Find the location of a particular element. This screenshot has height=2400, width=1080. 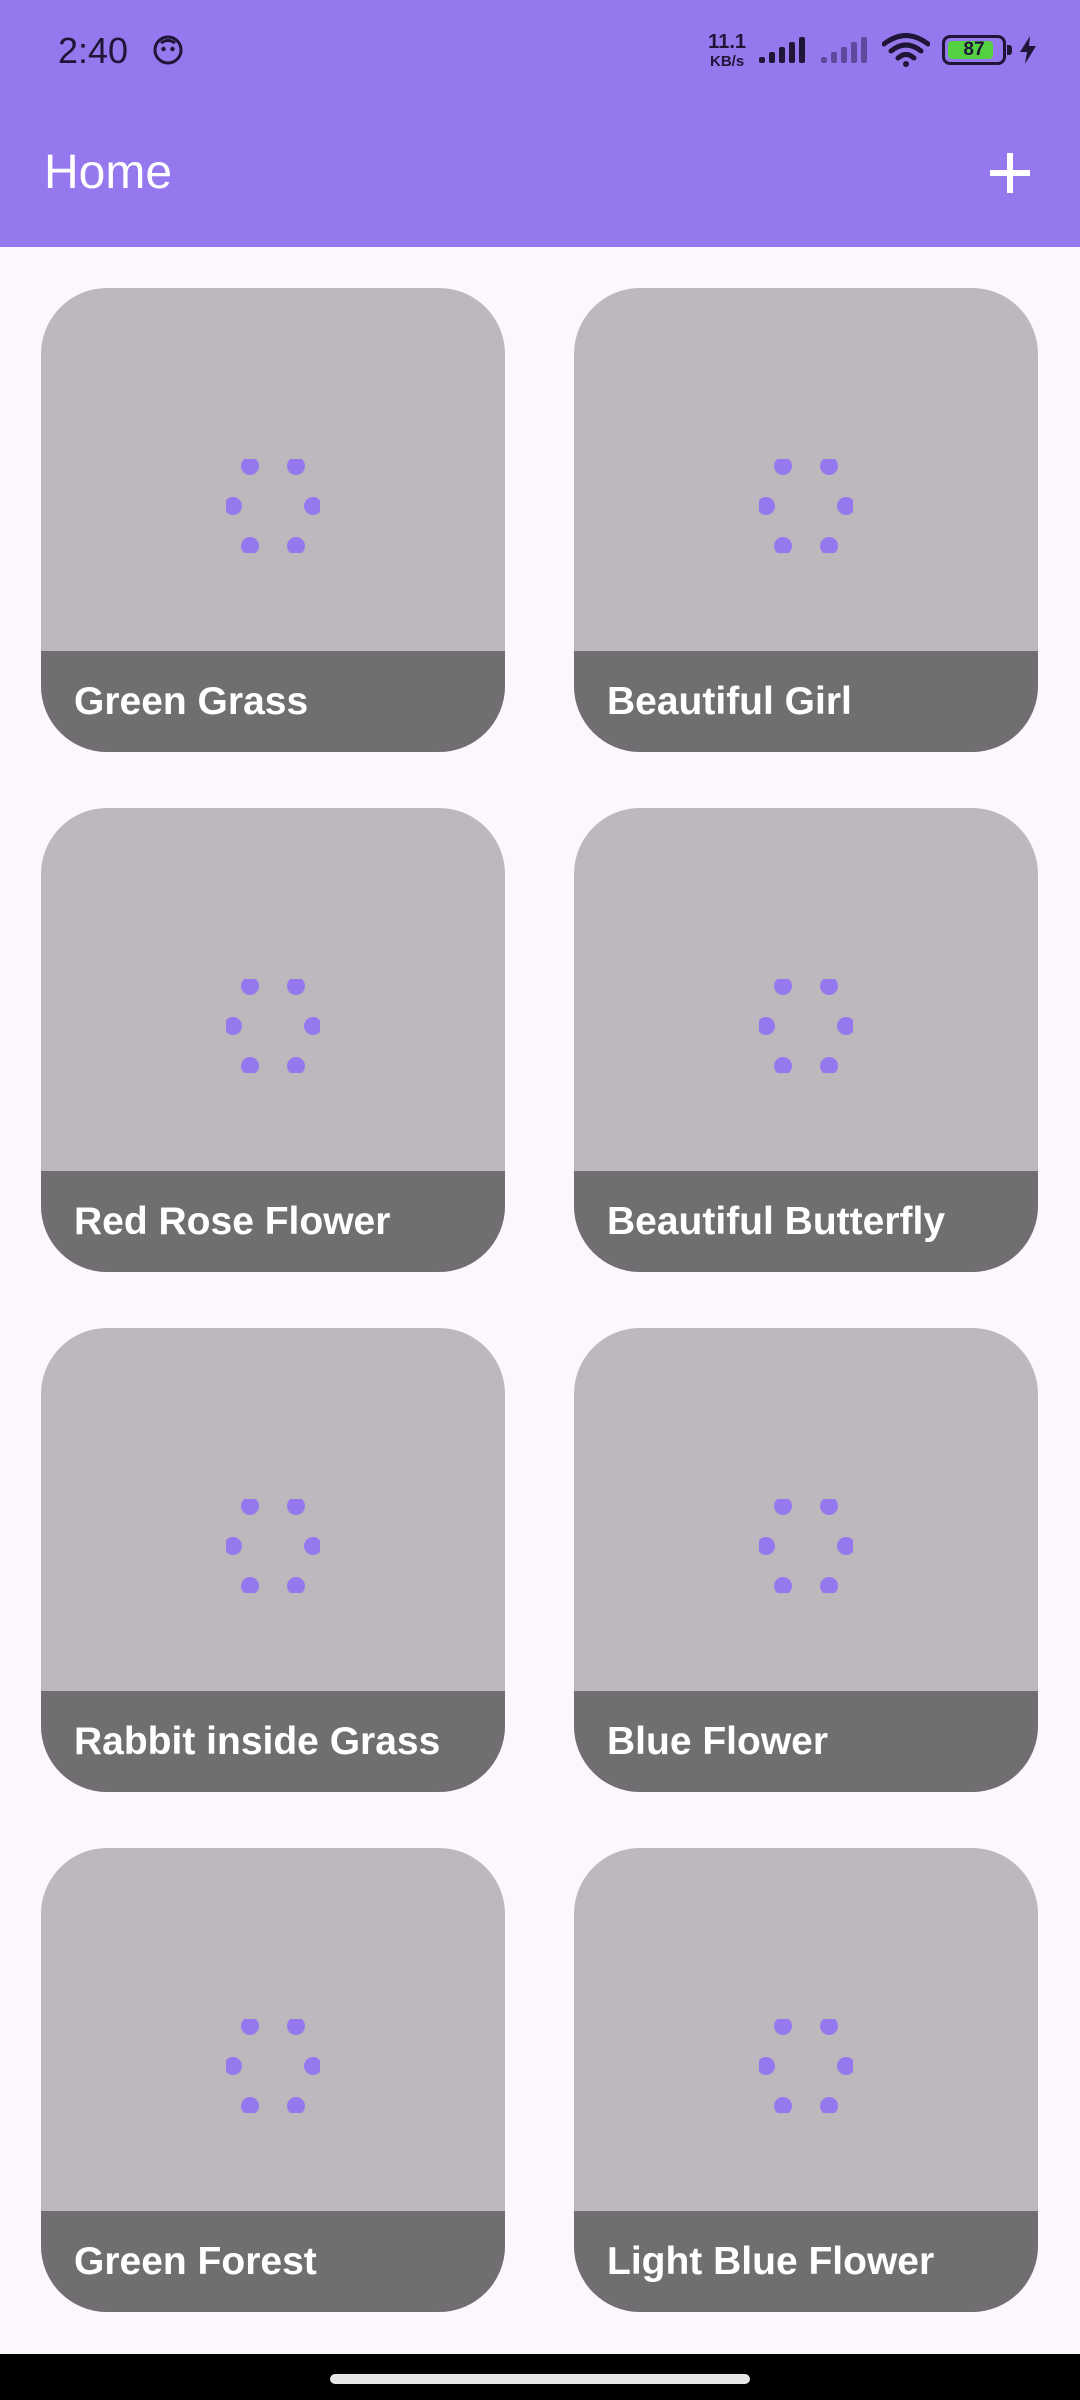

image-card-title: Rabbit inside Grass is located at coordinates (273, 1741).